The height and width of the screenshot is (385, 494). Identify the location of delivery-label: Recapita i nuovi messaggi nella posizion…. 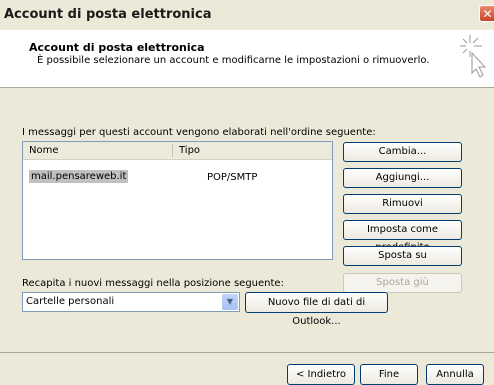
(153, 283).